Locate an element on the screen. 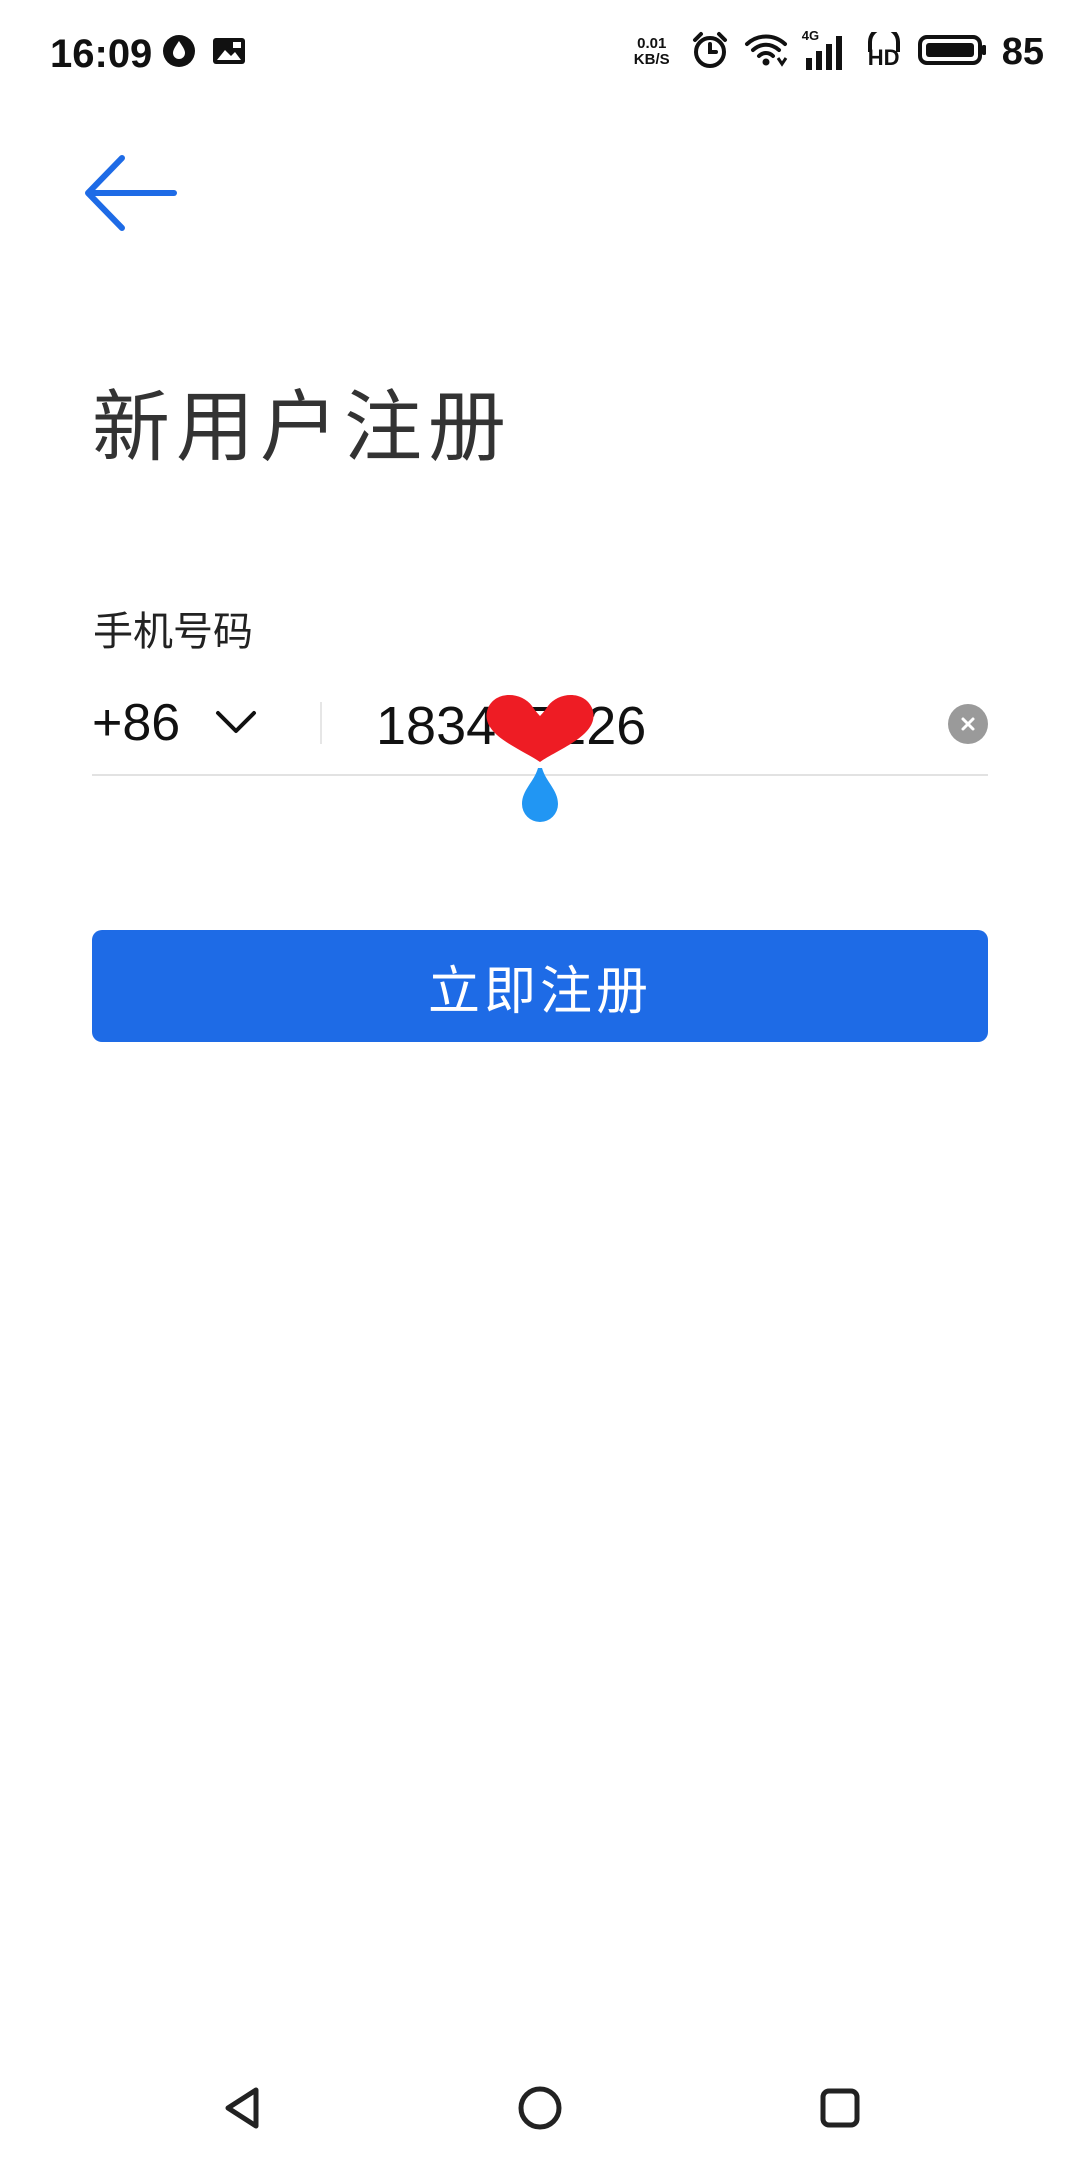 The image size is (1080, 2160). status-bar: 16:09 0.01 KB/S 4G HD 85 is located at coordinates (540, 55).